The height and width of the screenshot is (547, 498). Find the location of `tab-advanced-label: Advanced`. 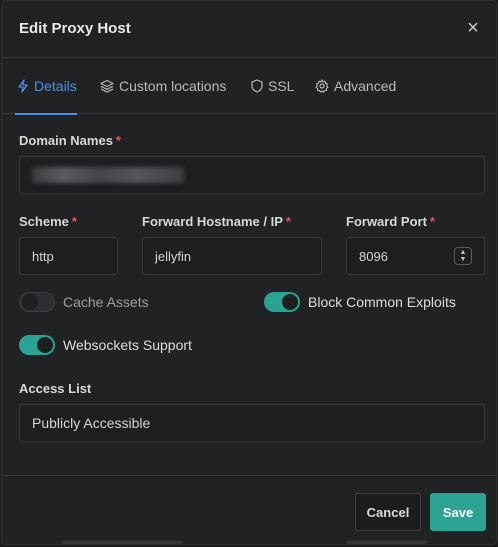

tab-advanced-label: Advanced is located at coordinates (365, 86).